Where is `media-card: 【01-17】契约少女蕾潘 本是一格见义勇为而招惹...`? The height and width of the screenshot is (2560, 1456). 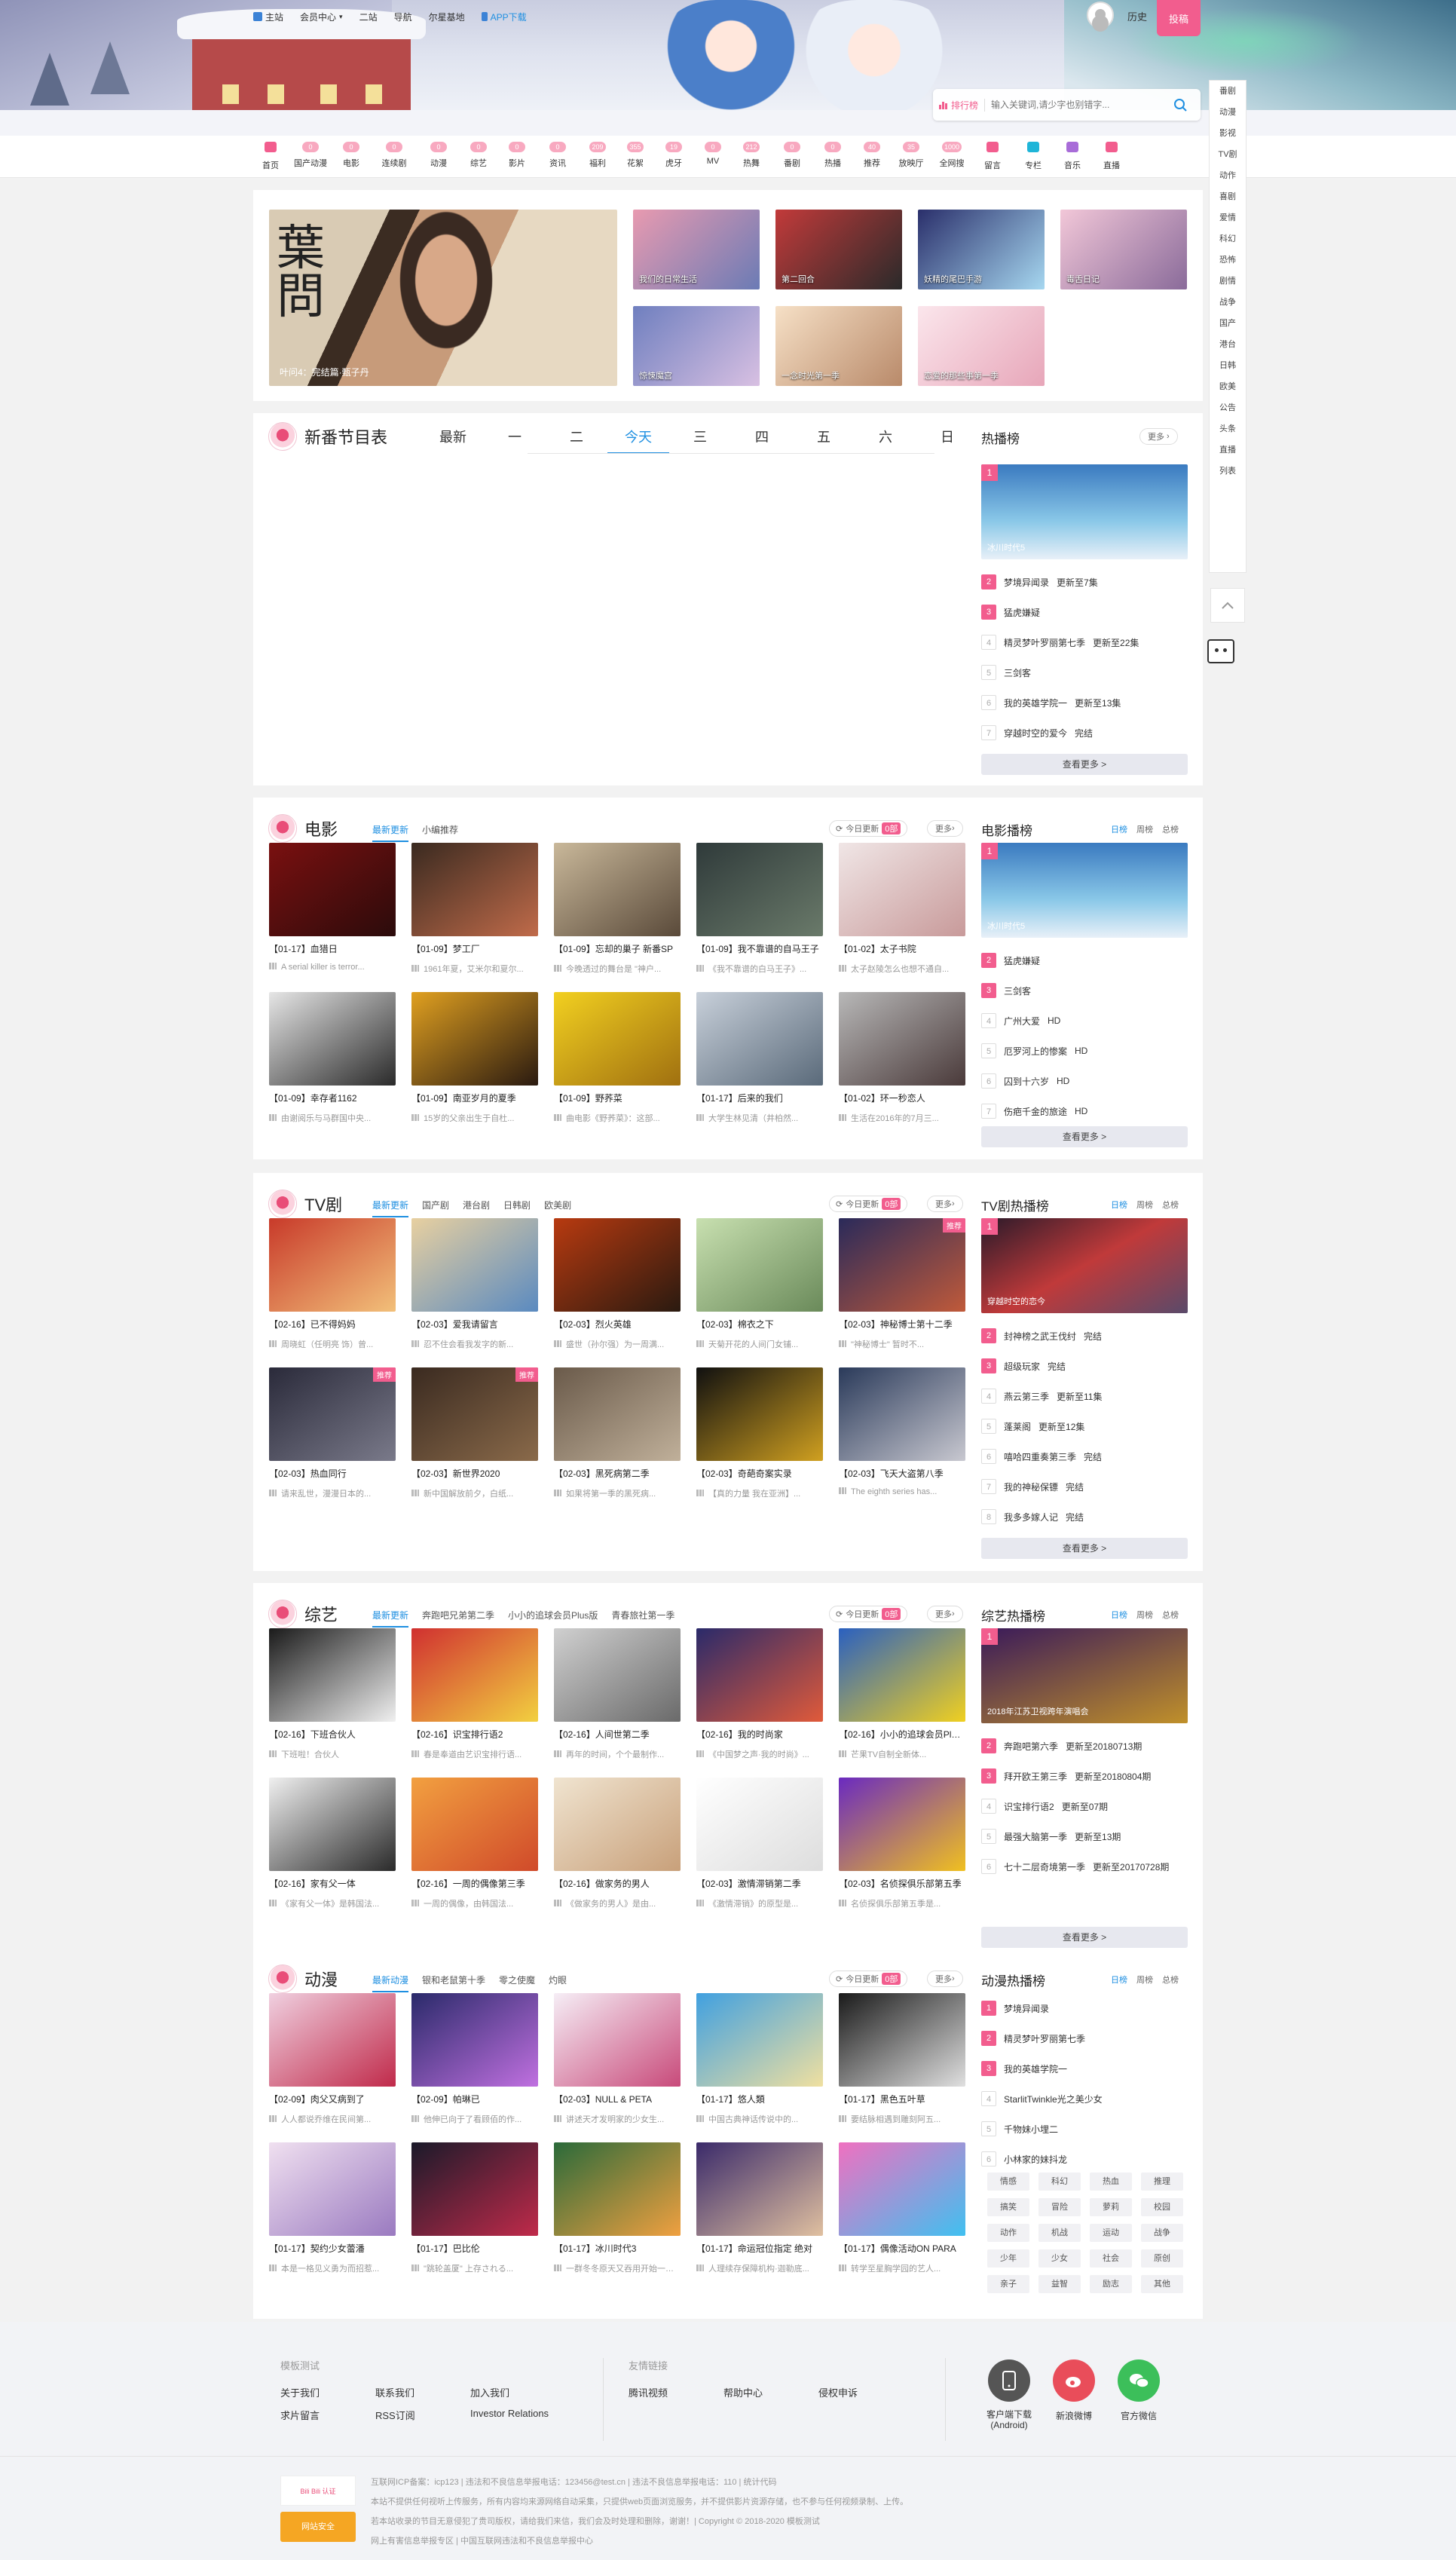 media-card: 【01-17】契约少女蕾潘 本是一格见义勇为而招惹... is located at coordinates (332, 2208).